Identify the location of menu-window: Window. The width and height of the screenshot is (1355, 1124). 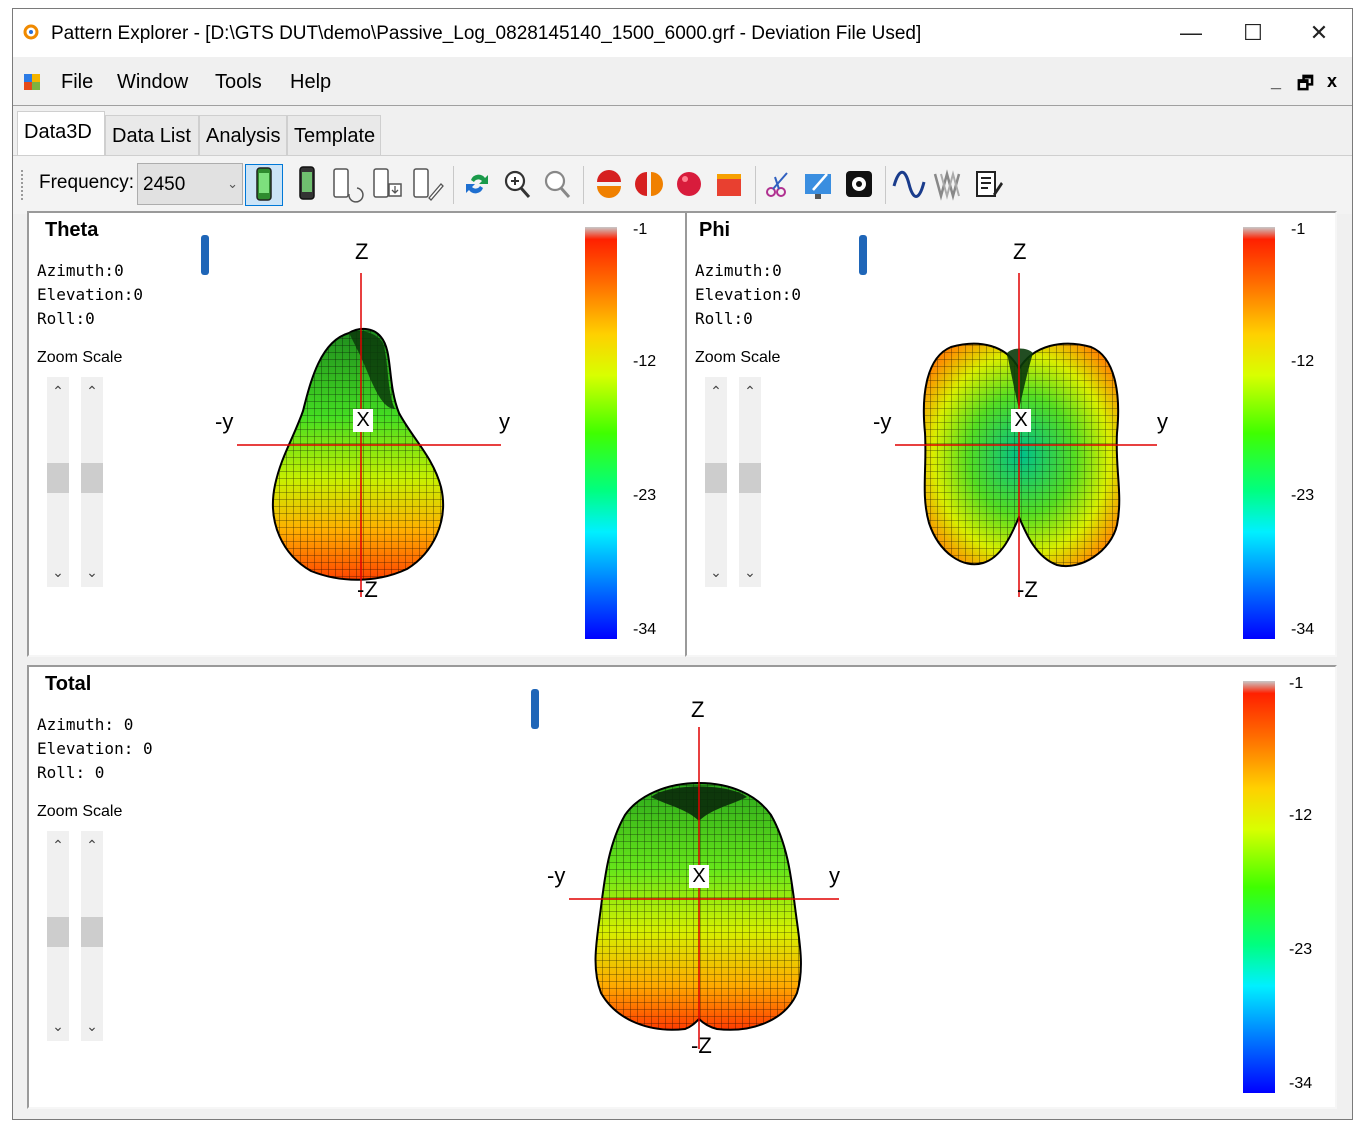
(152, 82).